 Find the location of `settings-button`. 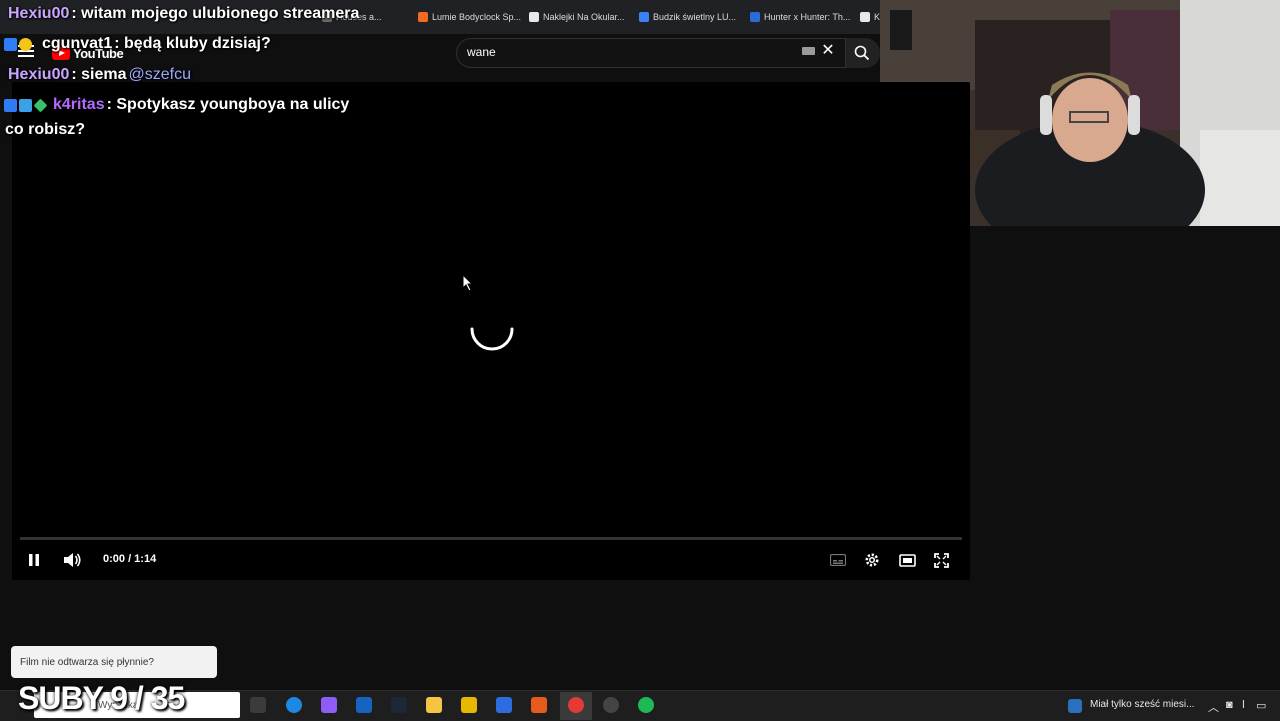

settings-button is located at coordinates (872, 560).